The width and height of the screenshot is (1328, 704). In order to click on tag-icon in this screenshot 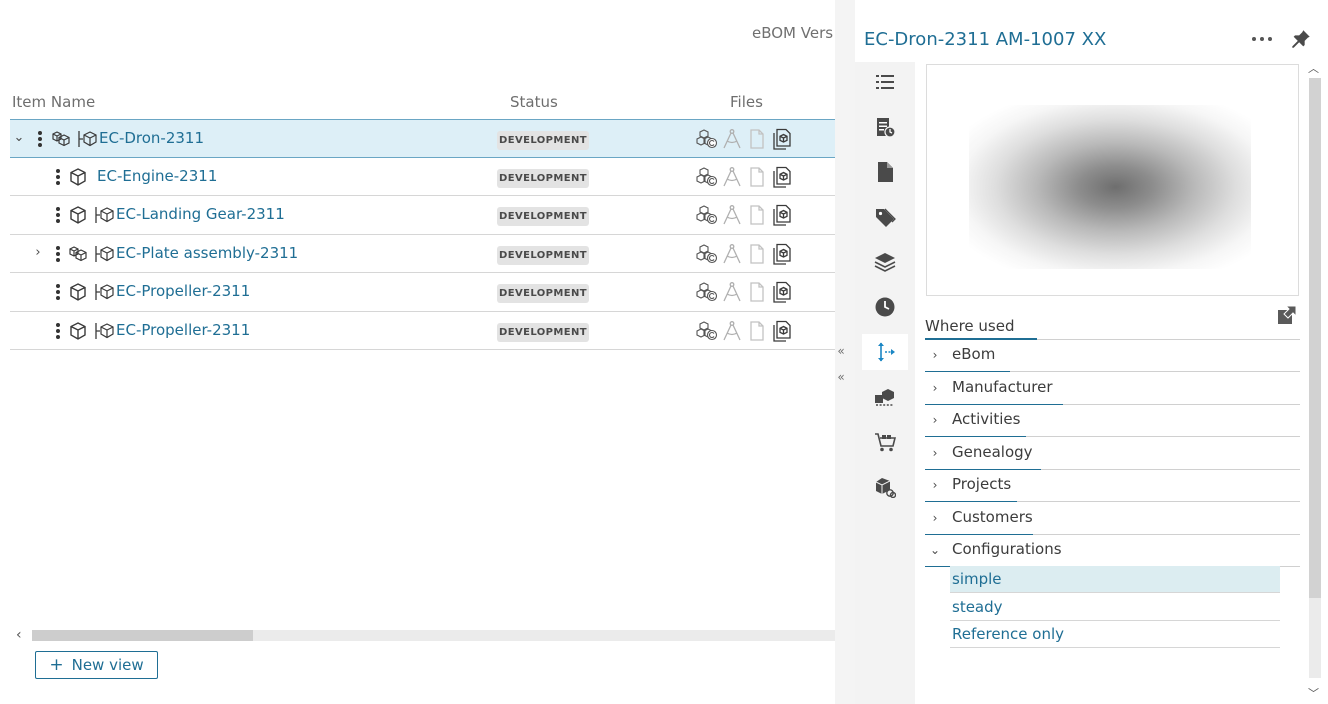, I will do `click(885, 217)`.